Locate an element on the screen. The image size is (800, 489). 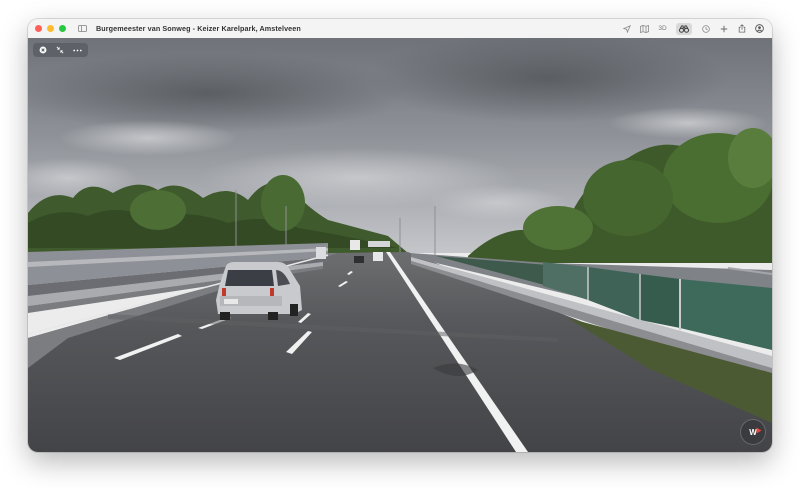
look-around-controls is located at coordinates (60, 50).